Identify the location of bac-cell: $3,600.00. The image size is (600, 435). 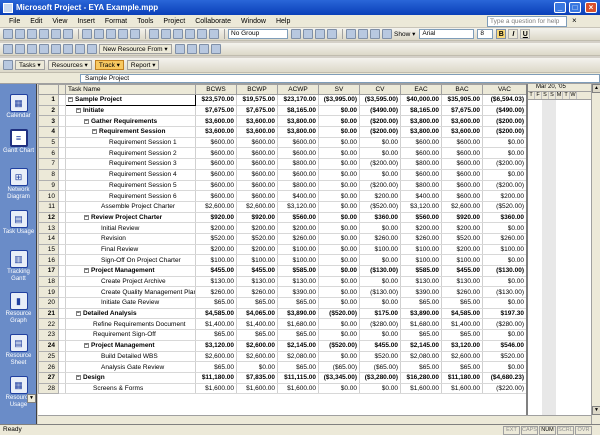
(462, 132).